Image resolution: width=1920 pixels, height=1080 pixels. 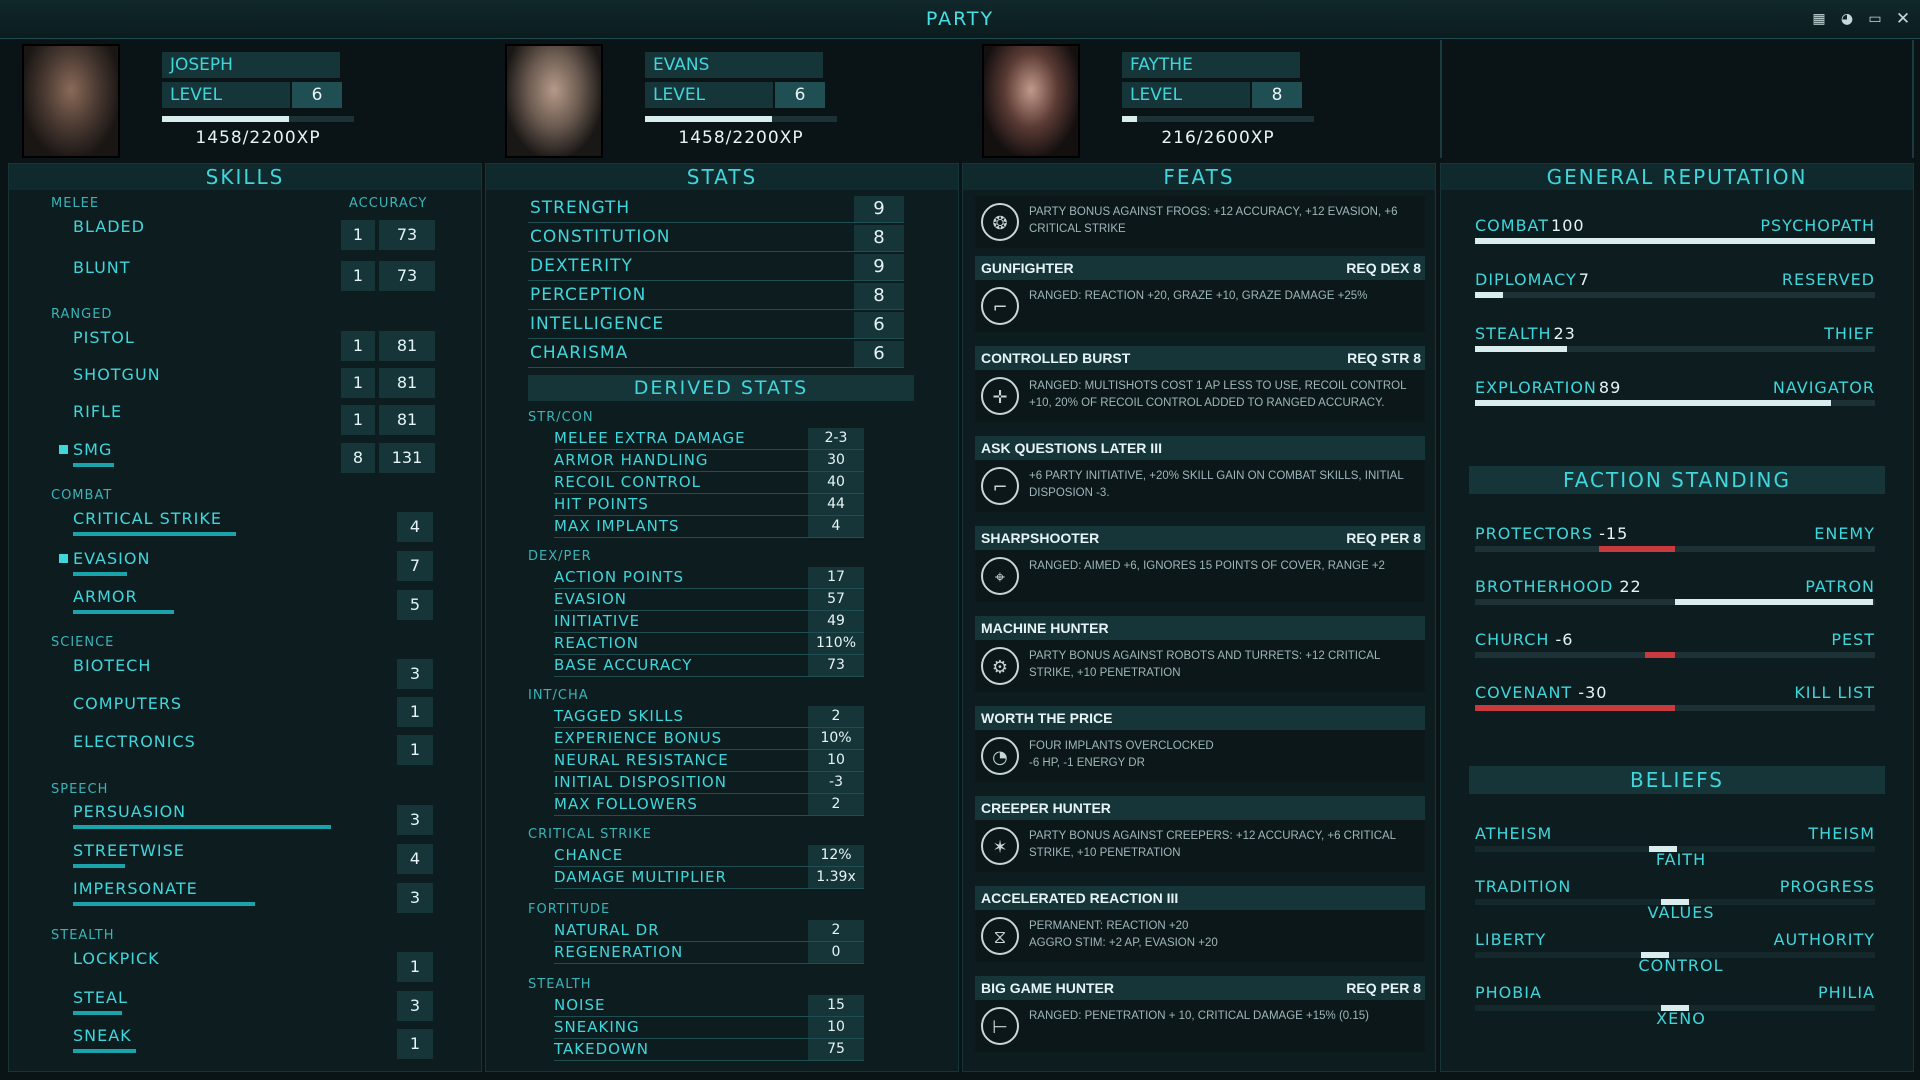 What do you see at coordinates (102, 267) in the screenshot?
I see `skill-blunt: BLUNT` at bounding box center [102, 267].